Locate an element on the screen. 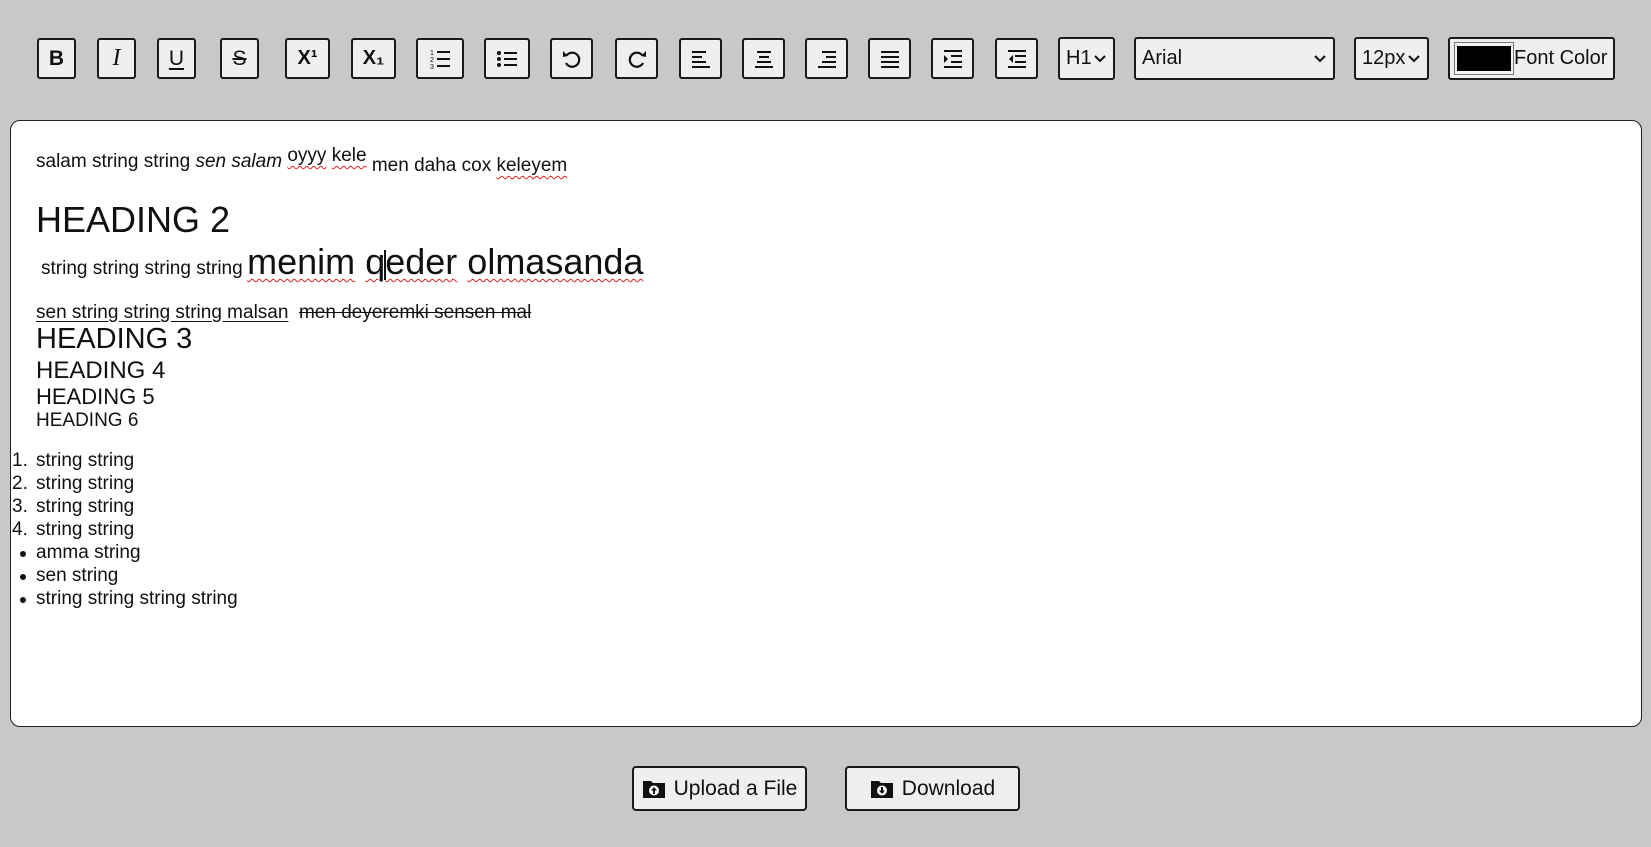 This screenshot has width=1651, height=847. redo-icon is located at coordinates (637, 59).